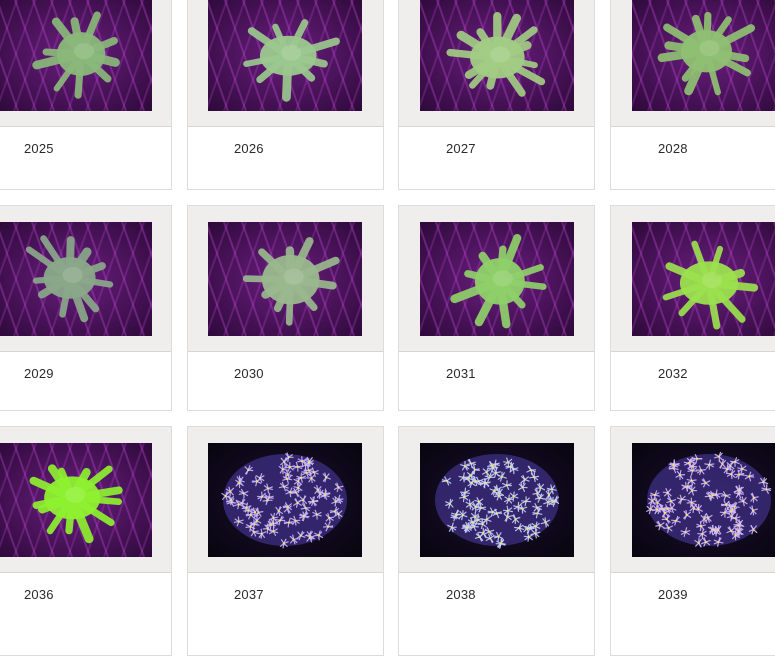 This screenshot has height=656, width=775. I want to click on photo-card: 2039, so click(692, 541).